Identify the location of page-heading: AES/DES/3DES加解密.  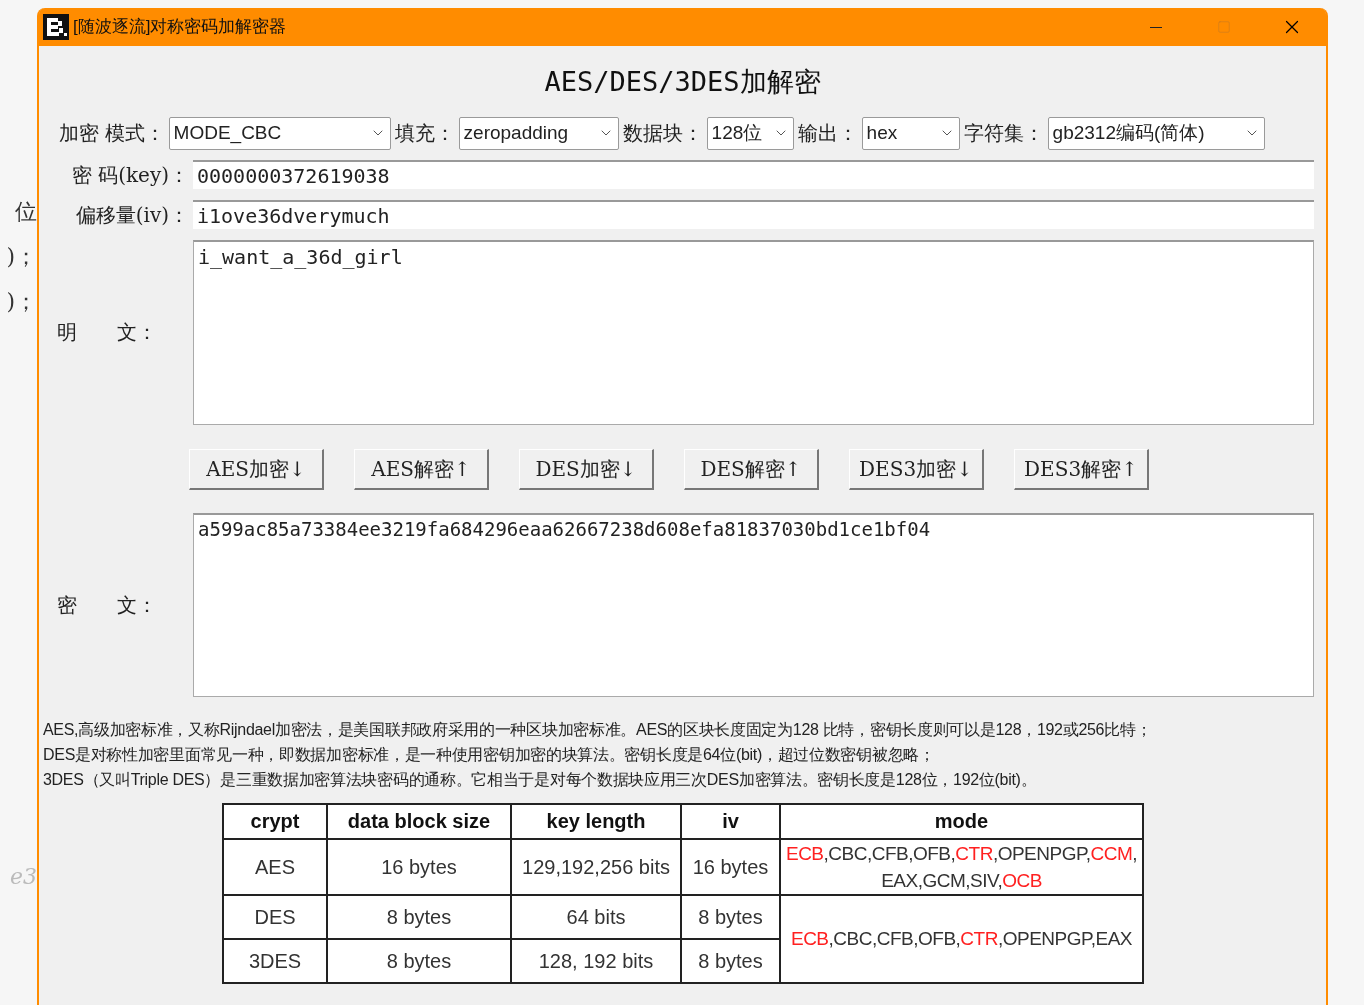
(682, 82).